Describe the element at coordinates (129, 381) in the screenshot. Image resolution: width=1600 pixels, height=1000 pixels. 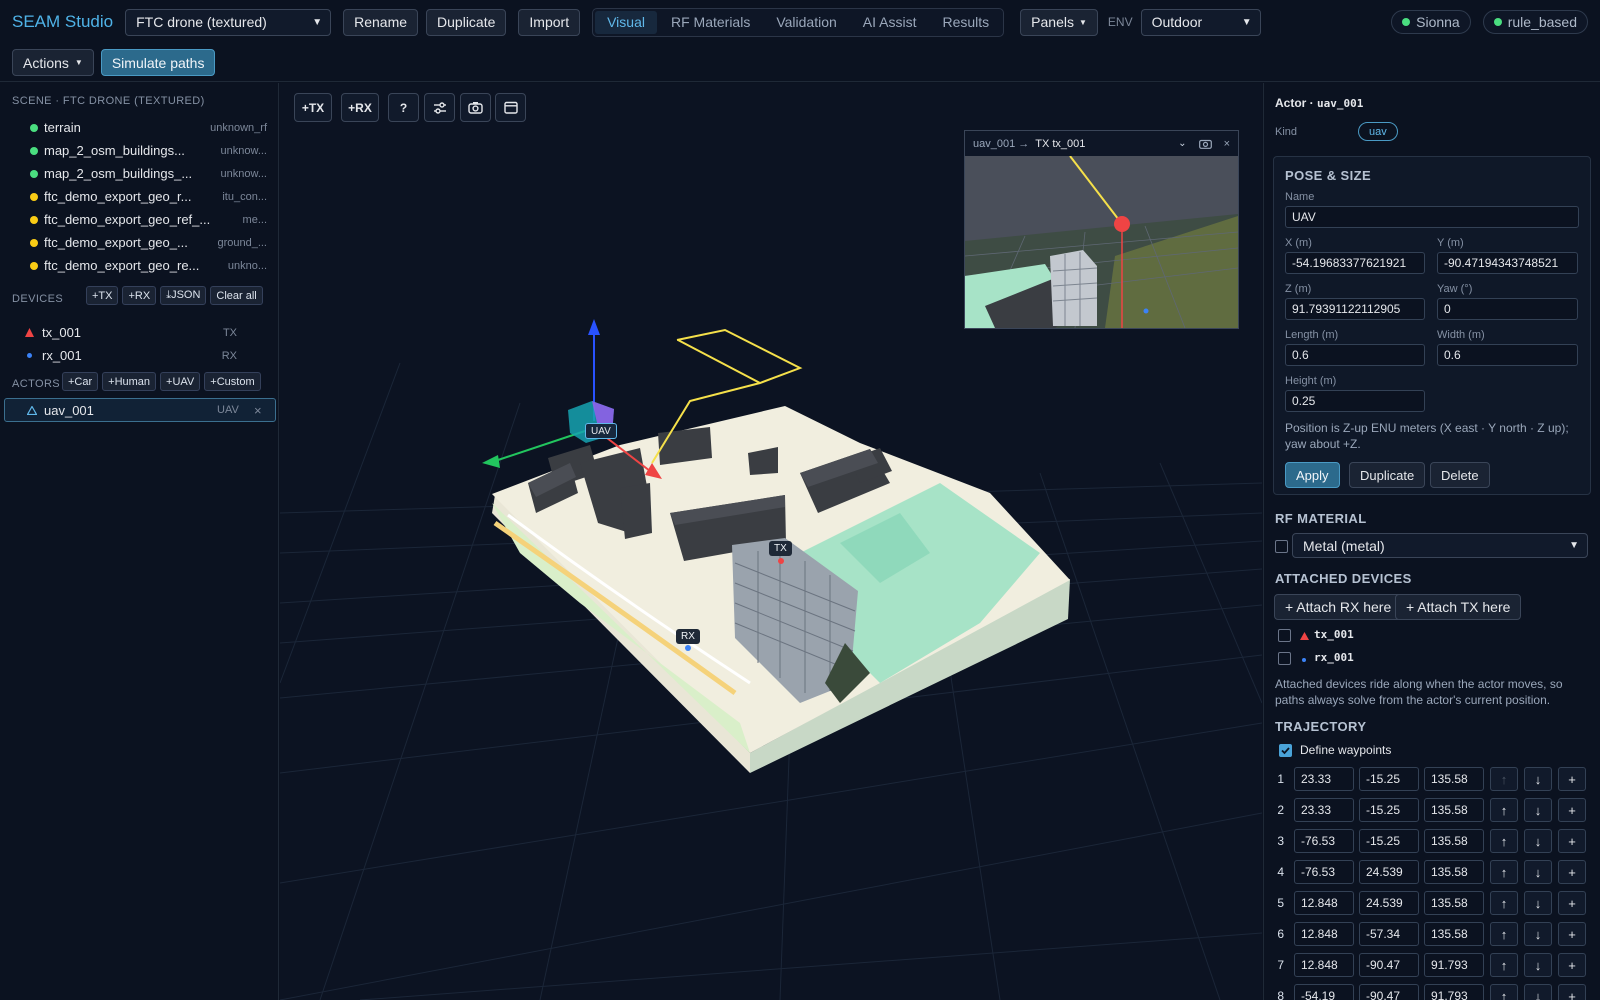
I see `add-human-button: +Human` at that location.